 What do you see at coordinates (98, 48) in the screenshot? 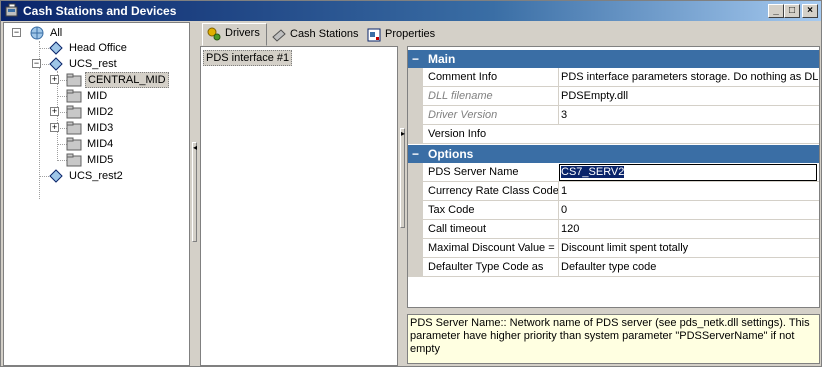
I see `tree-label: Head Office` at bounding box center [98, 48].